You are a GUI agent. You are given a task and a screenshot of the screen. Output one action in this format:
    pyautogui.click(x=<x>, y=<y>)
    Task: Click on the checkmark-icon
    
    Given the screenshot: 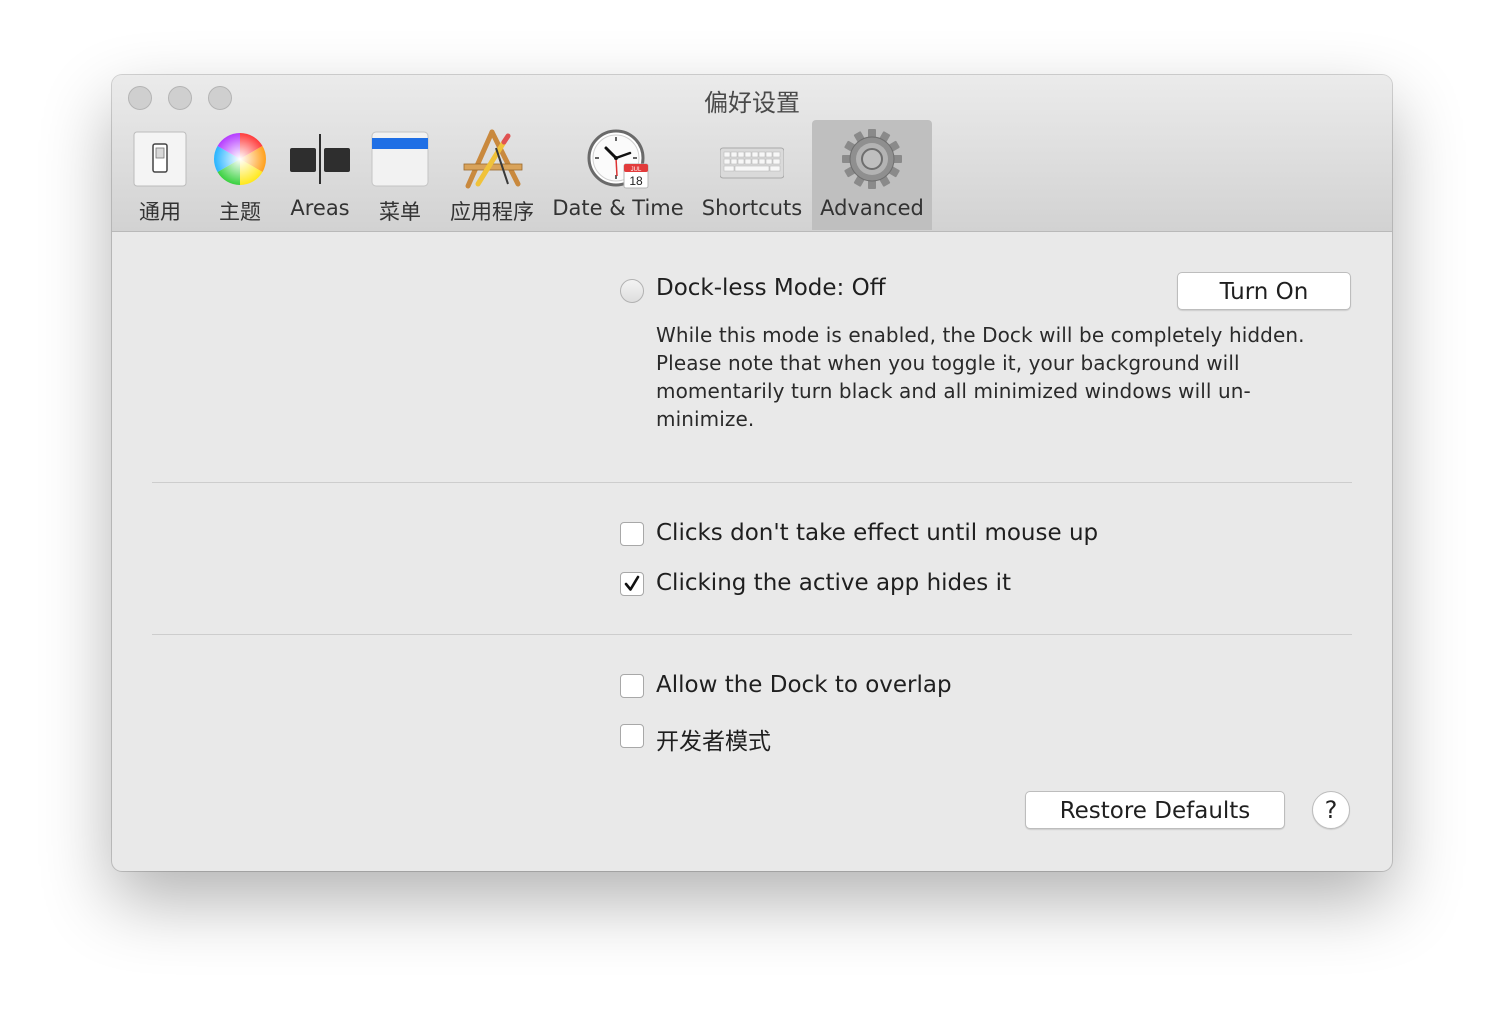 What is the action you would take?
    pyautogui.click(x=632, y=583)
    